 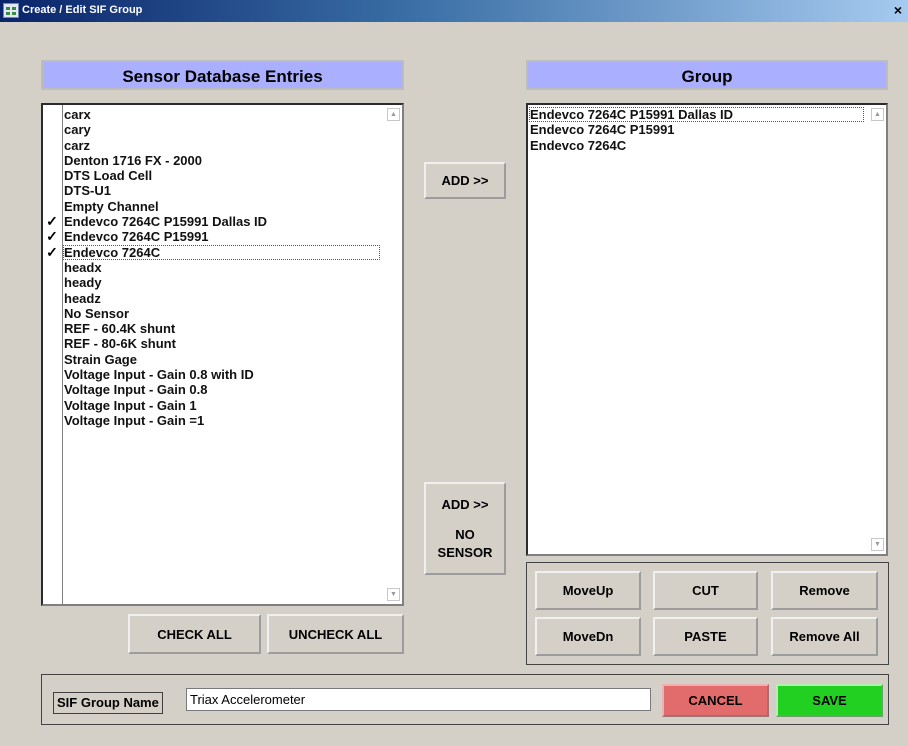 I want to click on sensor-item-label: Endevco 7264C P15991, so click(x=136, y=237).